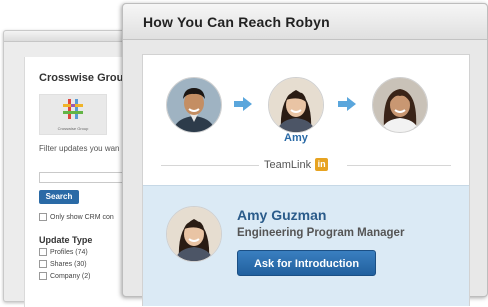 Image resolution: width=488 pixels, height=307 pixels. What do you see at coordinates (59, 197) in the screenshot?
I see `crm-search-button: Search` at bounding box center [59, 197].